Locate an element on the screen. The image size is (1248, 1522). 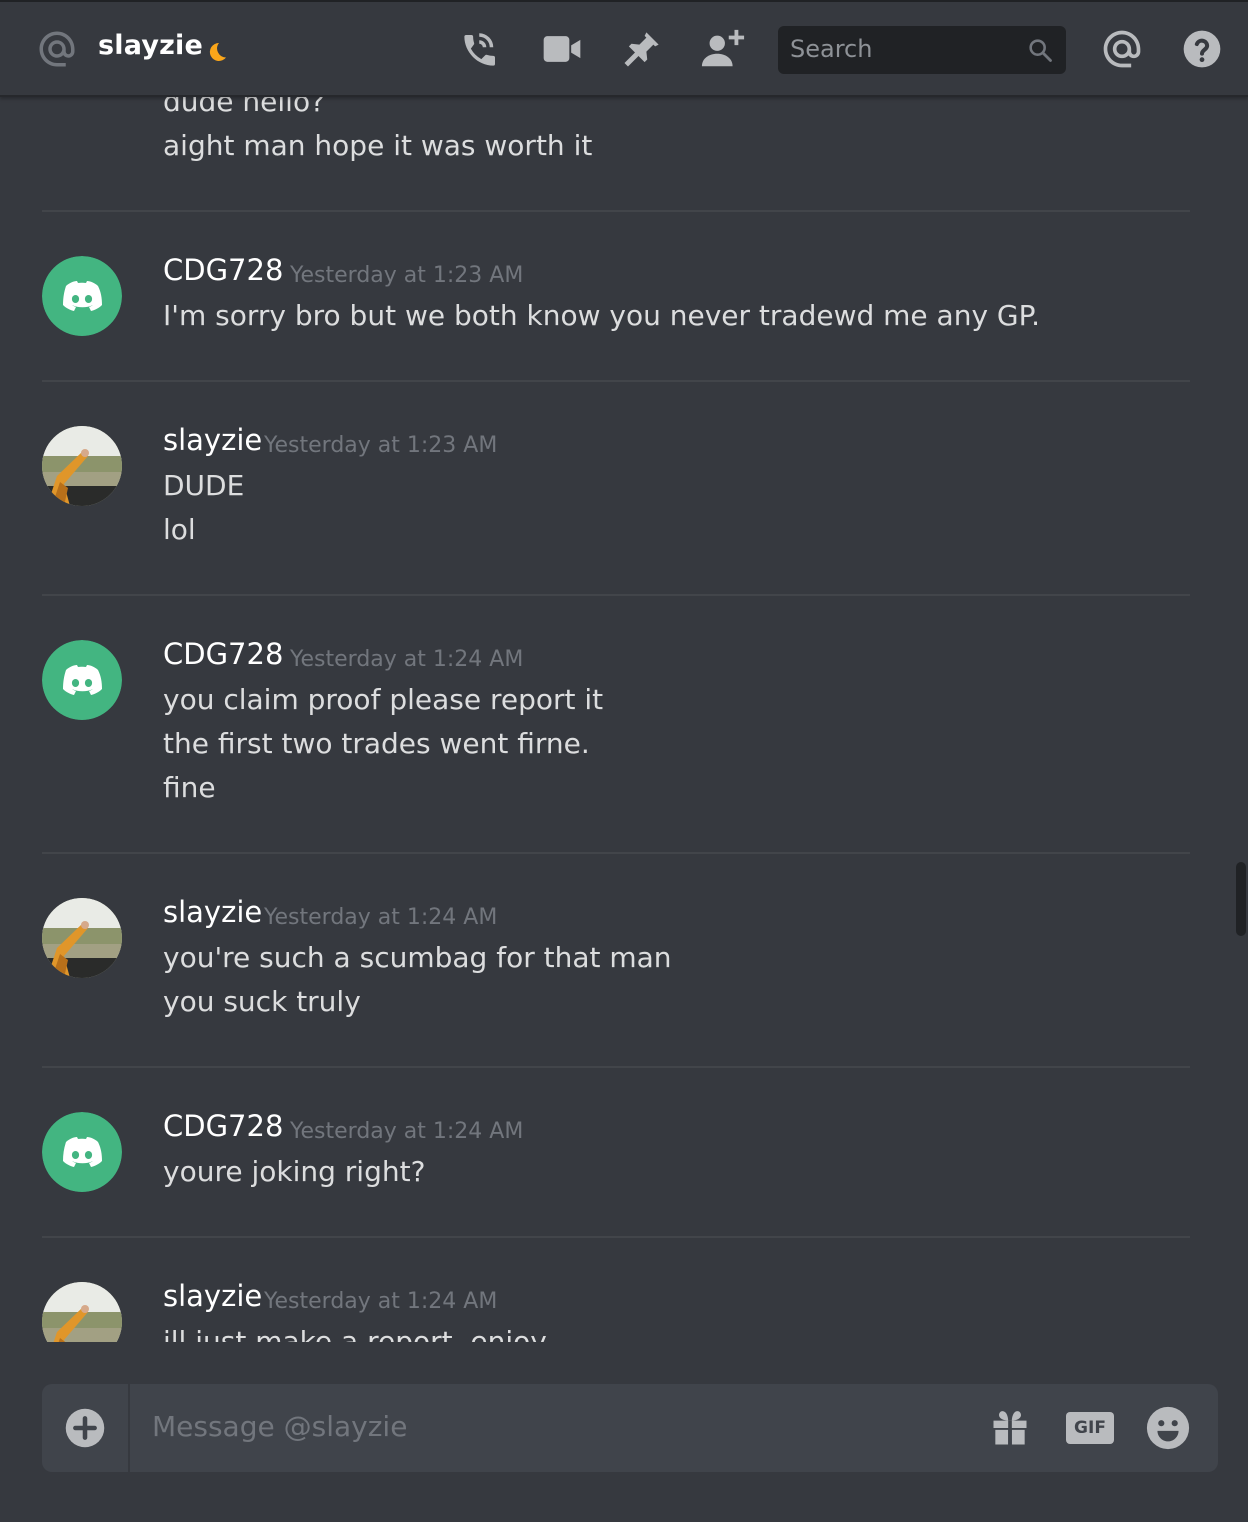
pinned-messages-button is located at coordinates (642, 49).